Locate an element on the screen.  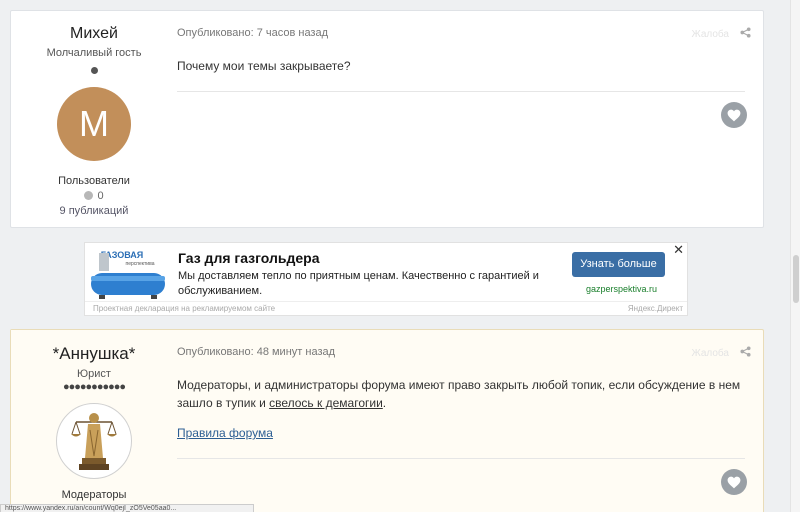
close-icon: ✕ is located at coordinates (678, 250).